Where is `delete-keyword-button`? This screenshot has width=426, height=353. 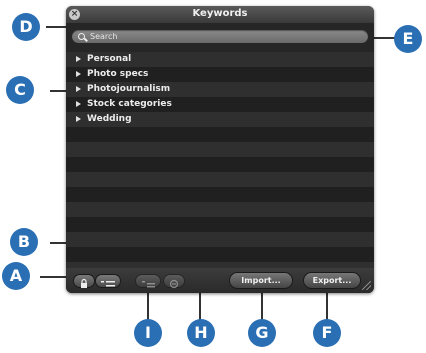
delete-keyword-button is located at coordinates (174, 282).